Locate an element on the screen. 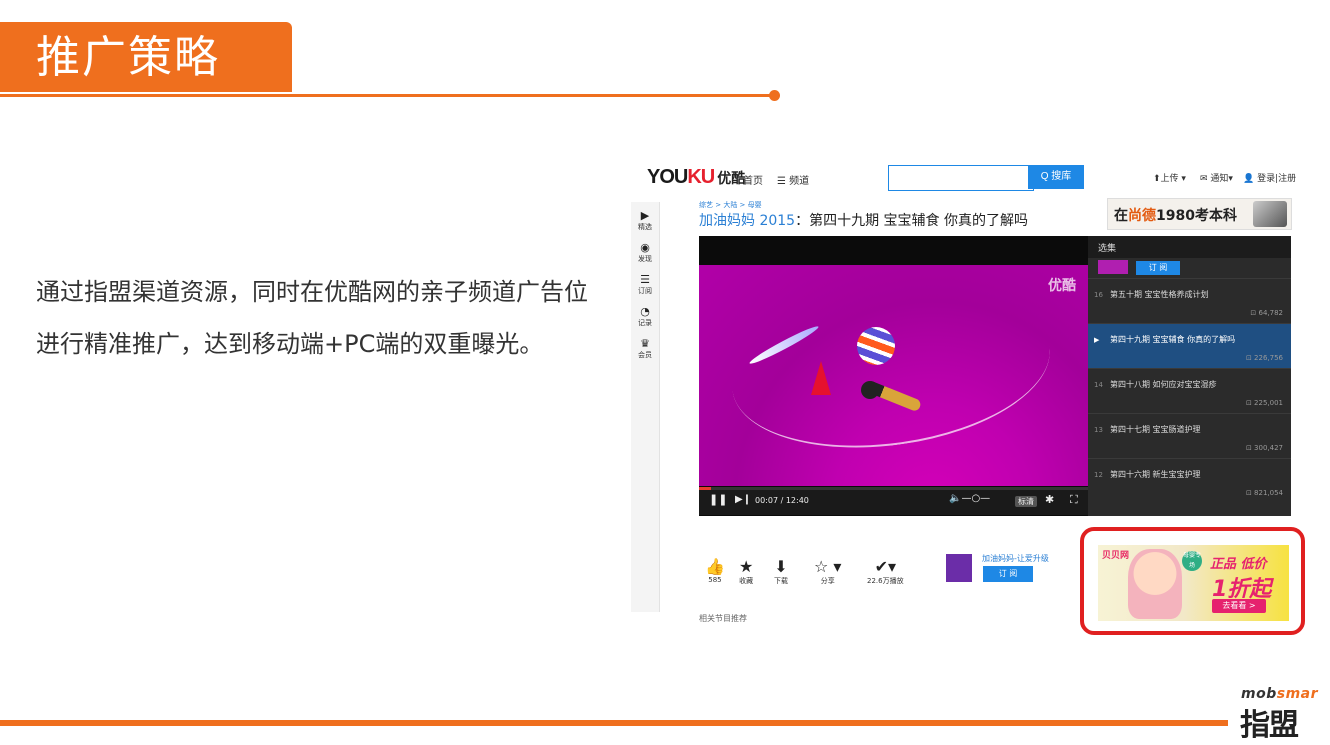 This screenshot has height=745, width=1330. beibei-ad: 贝贝网 母婴专场 正品 低价 1折起 去看看 > is located at coordinates (1193, 583).